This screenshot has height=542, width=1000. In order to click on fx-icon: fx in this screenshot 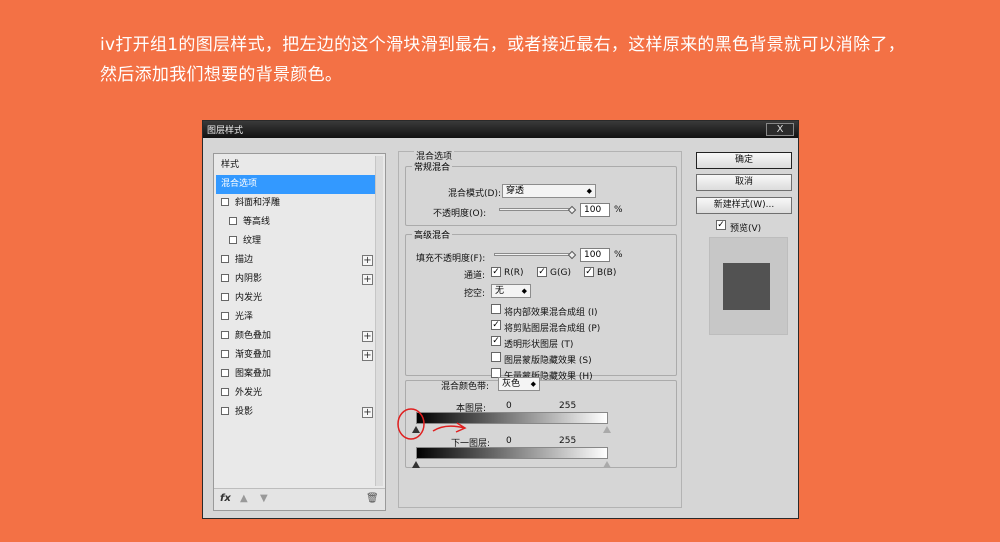, I will do `click(225, 498)`.